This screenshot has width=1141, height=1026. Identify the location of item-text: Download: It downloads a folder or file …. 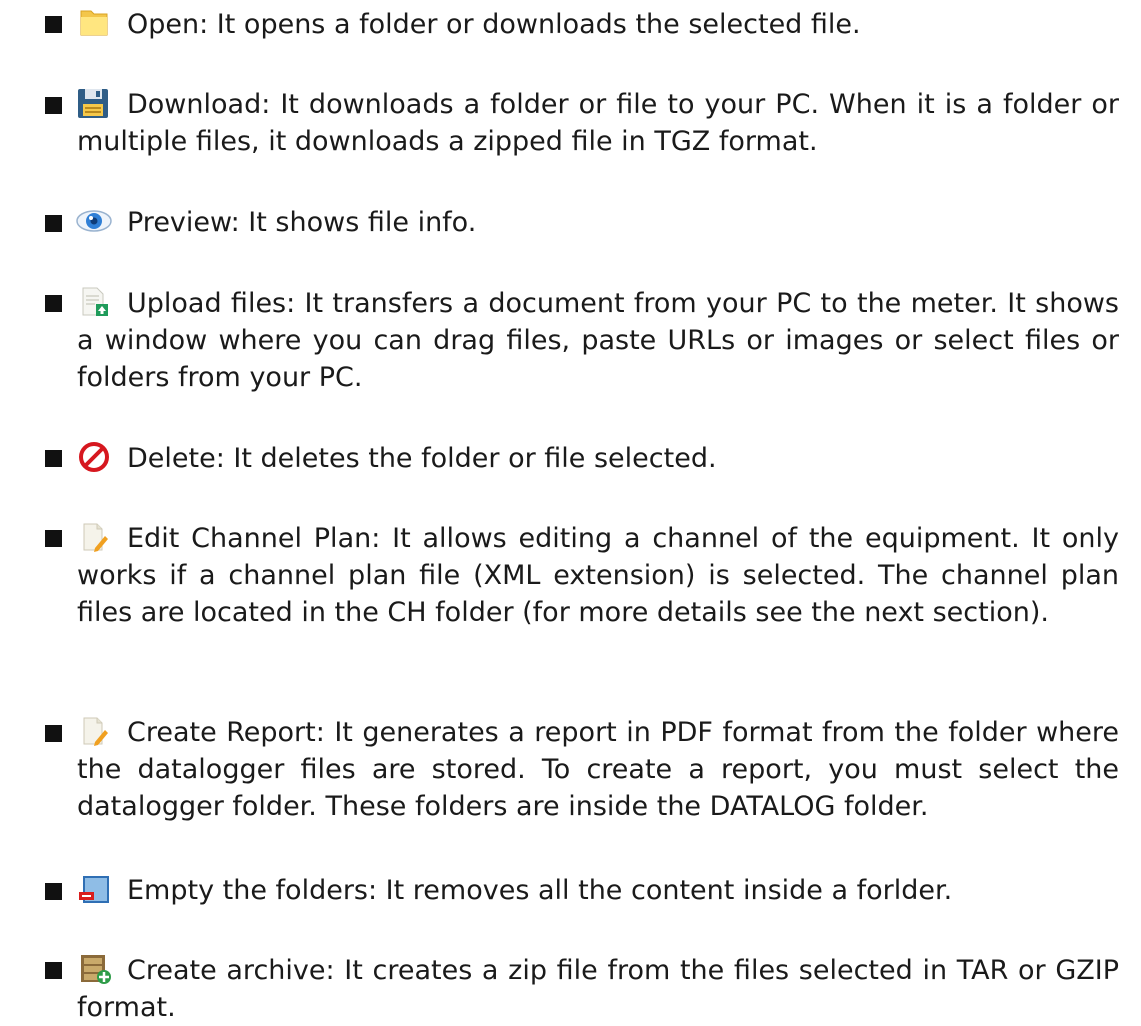
(598, 123).